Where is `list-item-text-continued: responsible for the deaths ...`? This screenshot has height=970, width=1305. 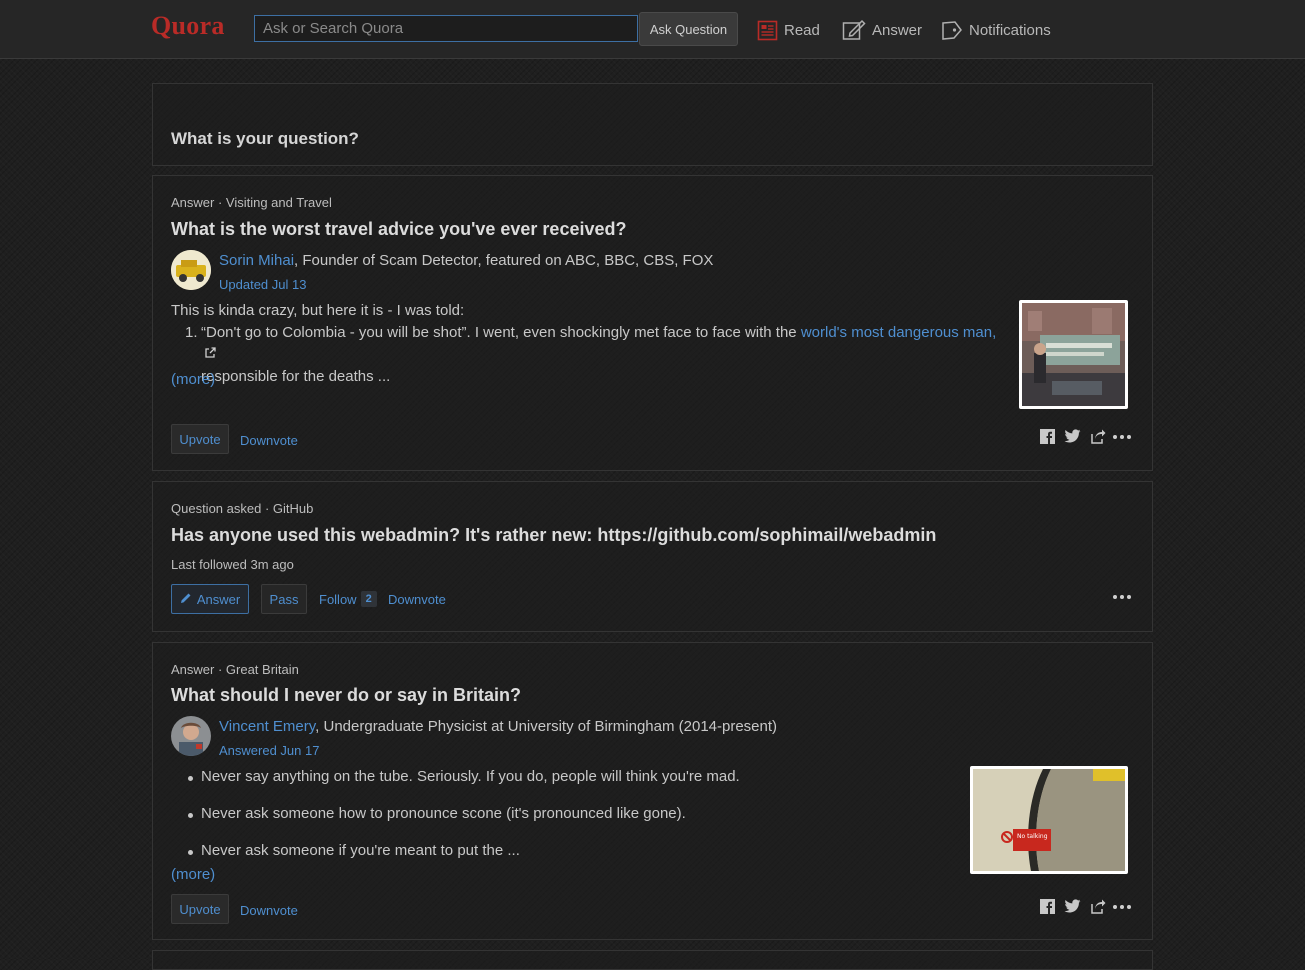
list-item-text-continued: responsible for the deaths ... is located at coordinates (296, 377).